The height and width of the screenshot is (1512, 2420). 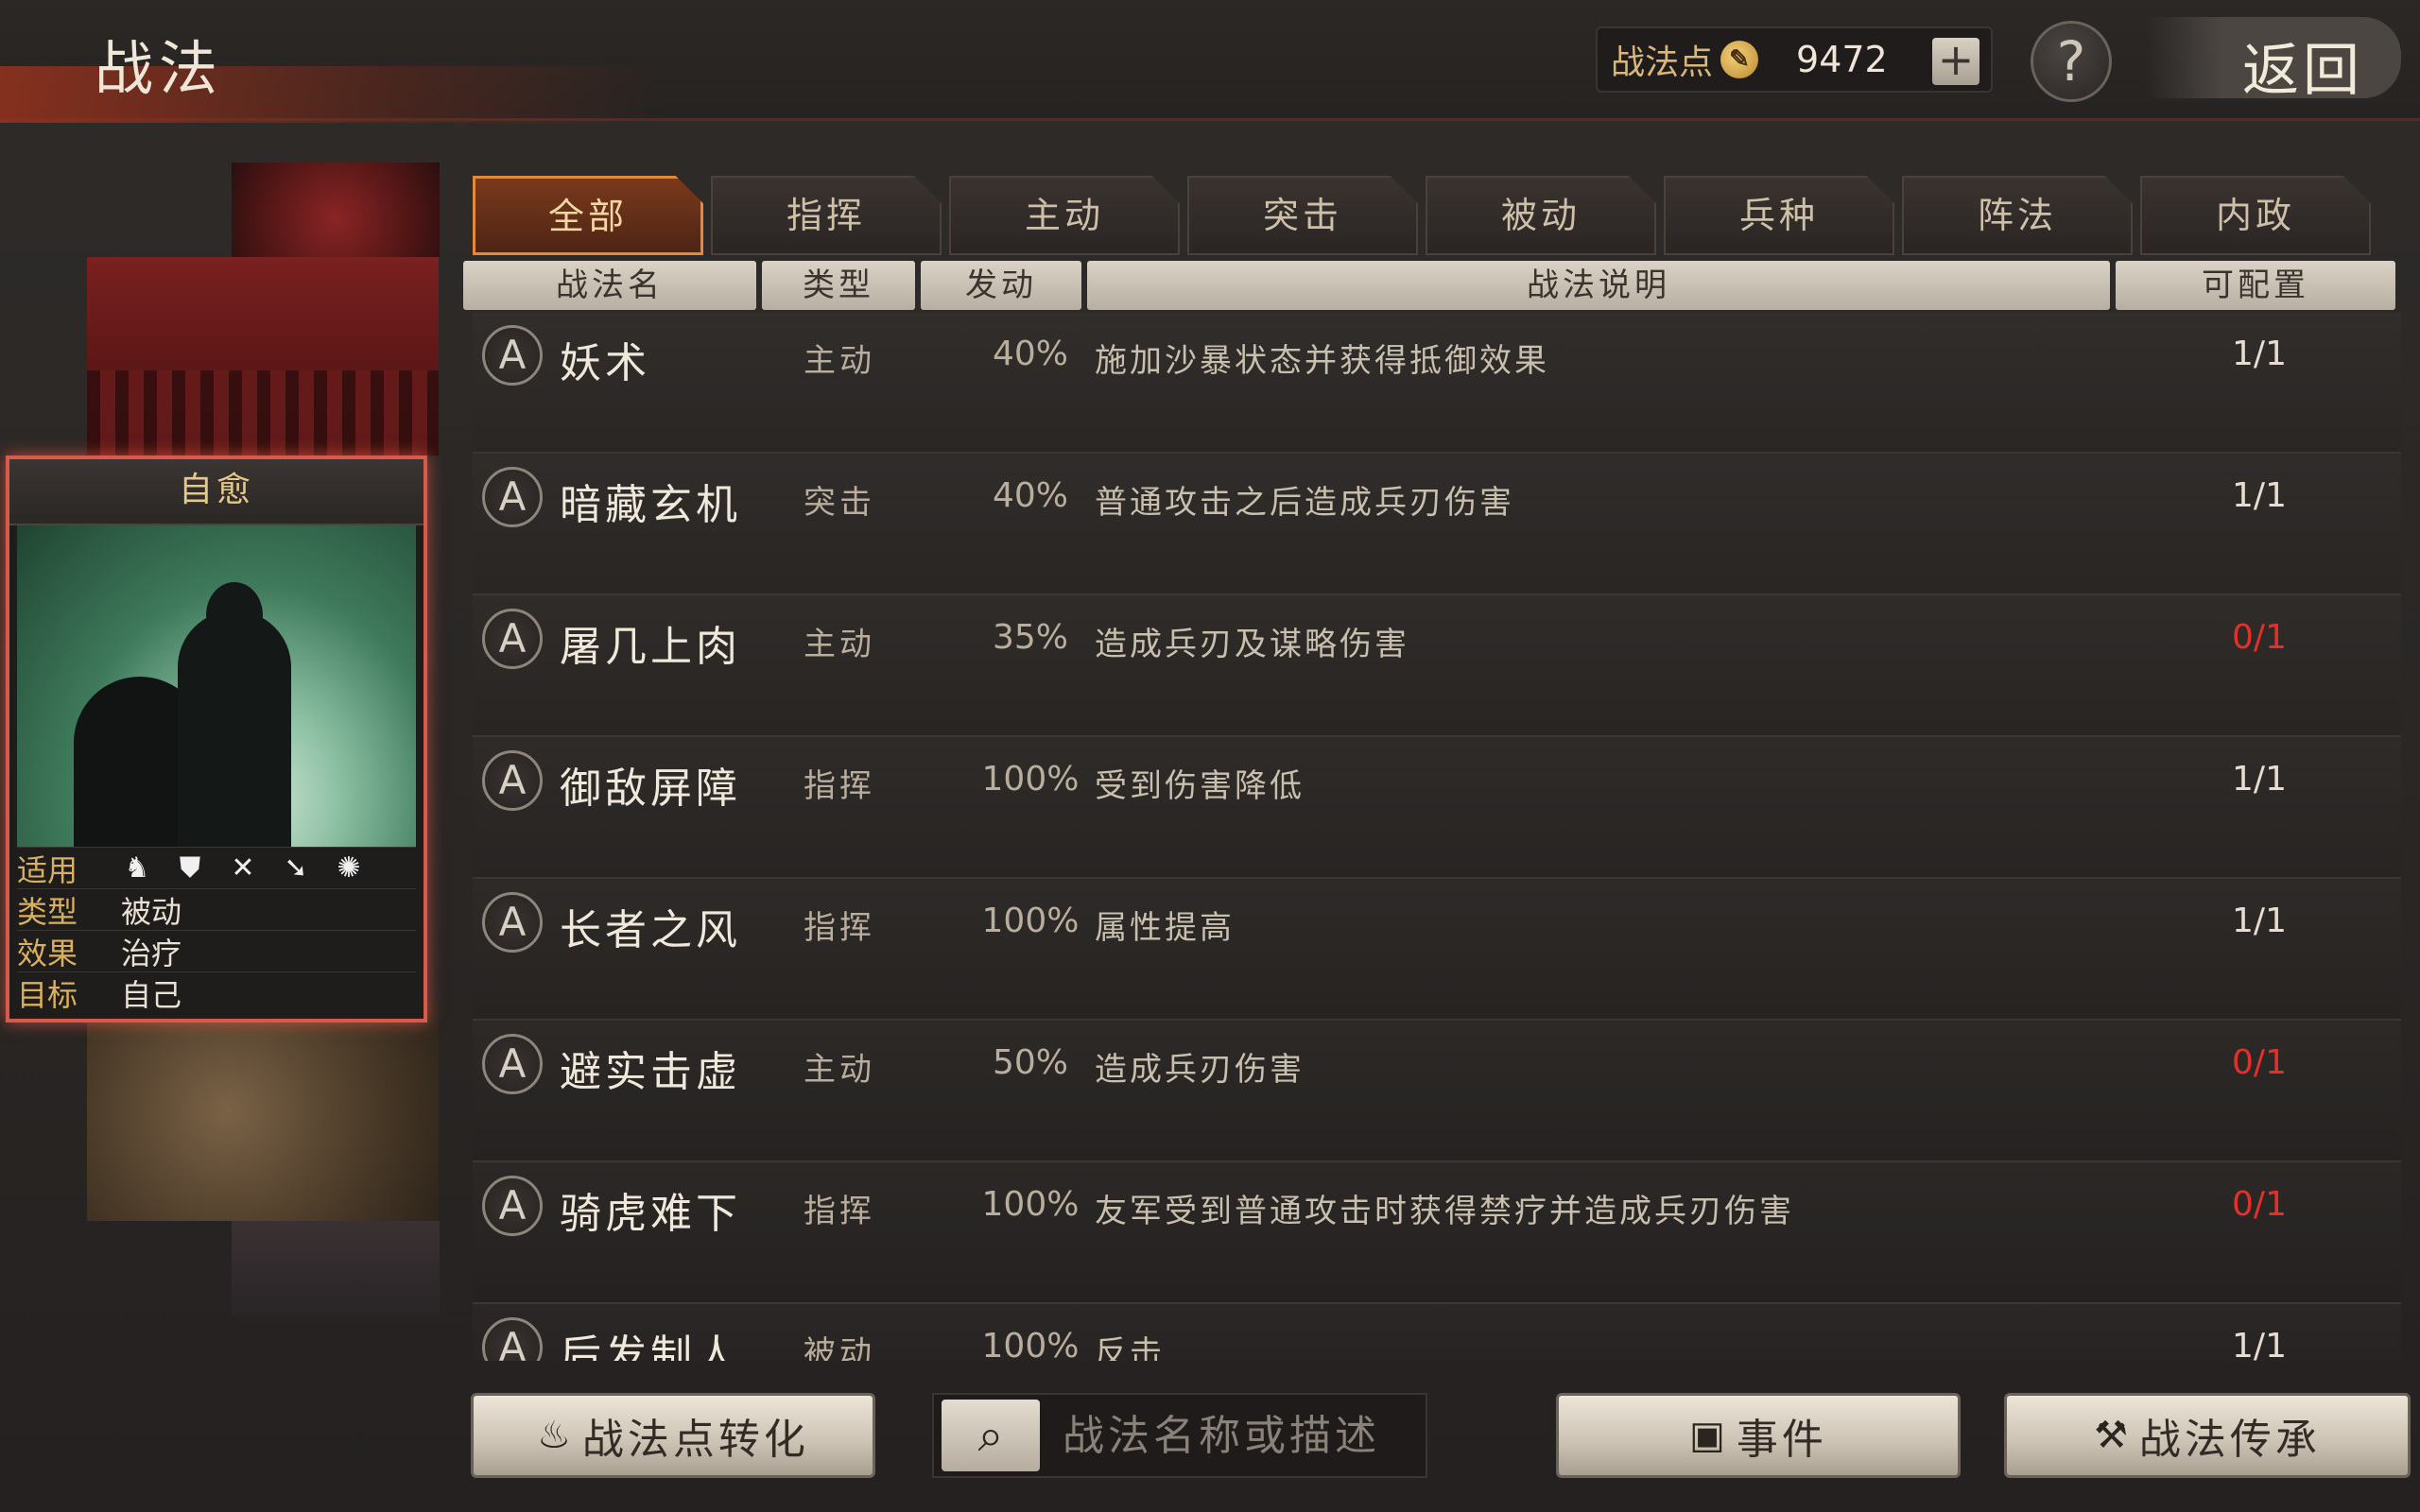 I want to click on cavalry-icon: ♞, so click(x=137, y=867).